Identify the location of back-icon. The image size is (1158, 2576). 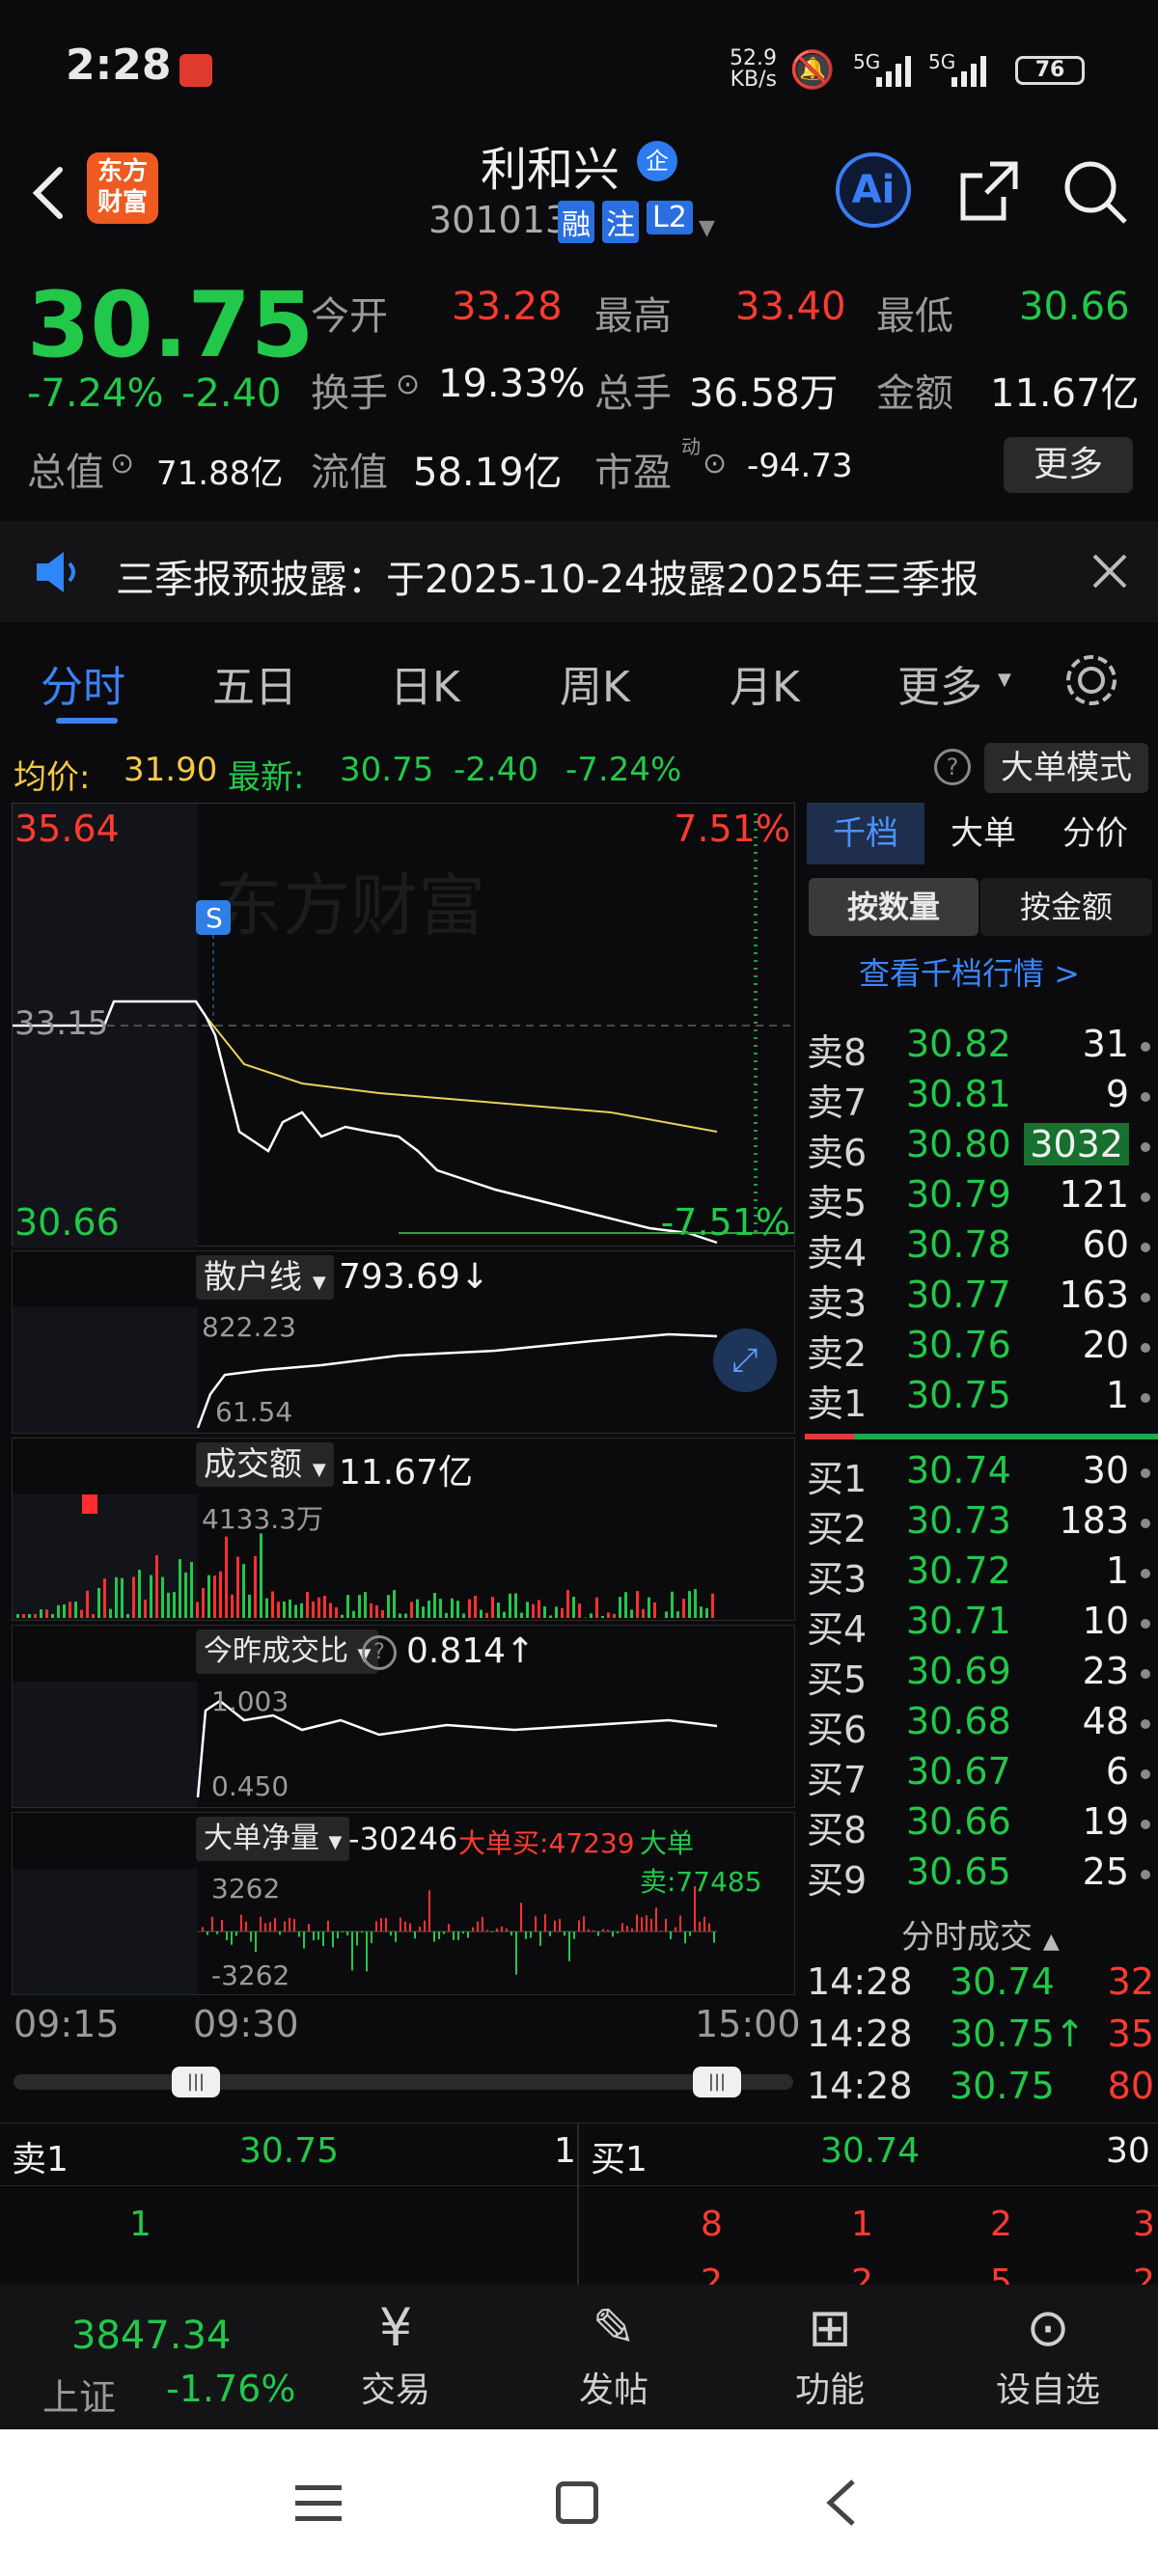
(48, 193).